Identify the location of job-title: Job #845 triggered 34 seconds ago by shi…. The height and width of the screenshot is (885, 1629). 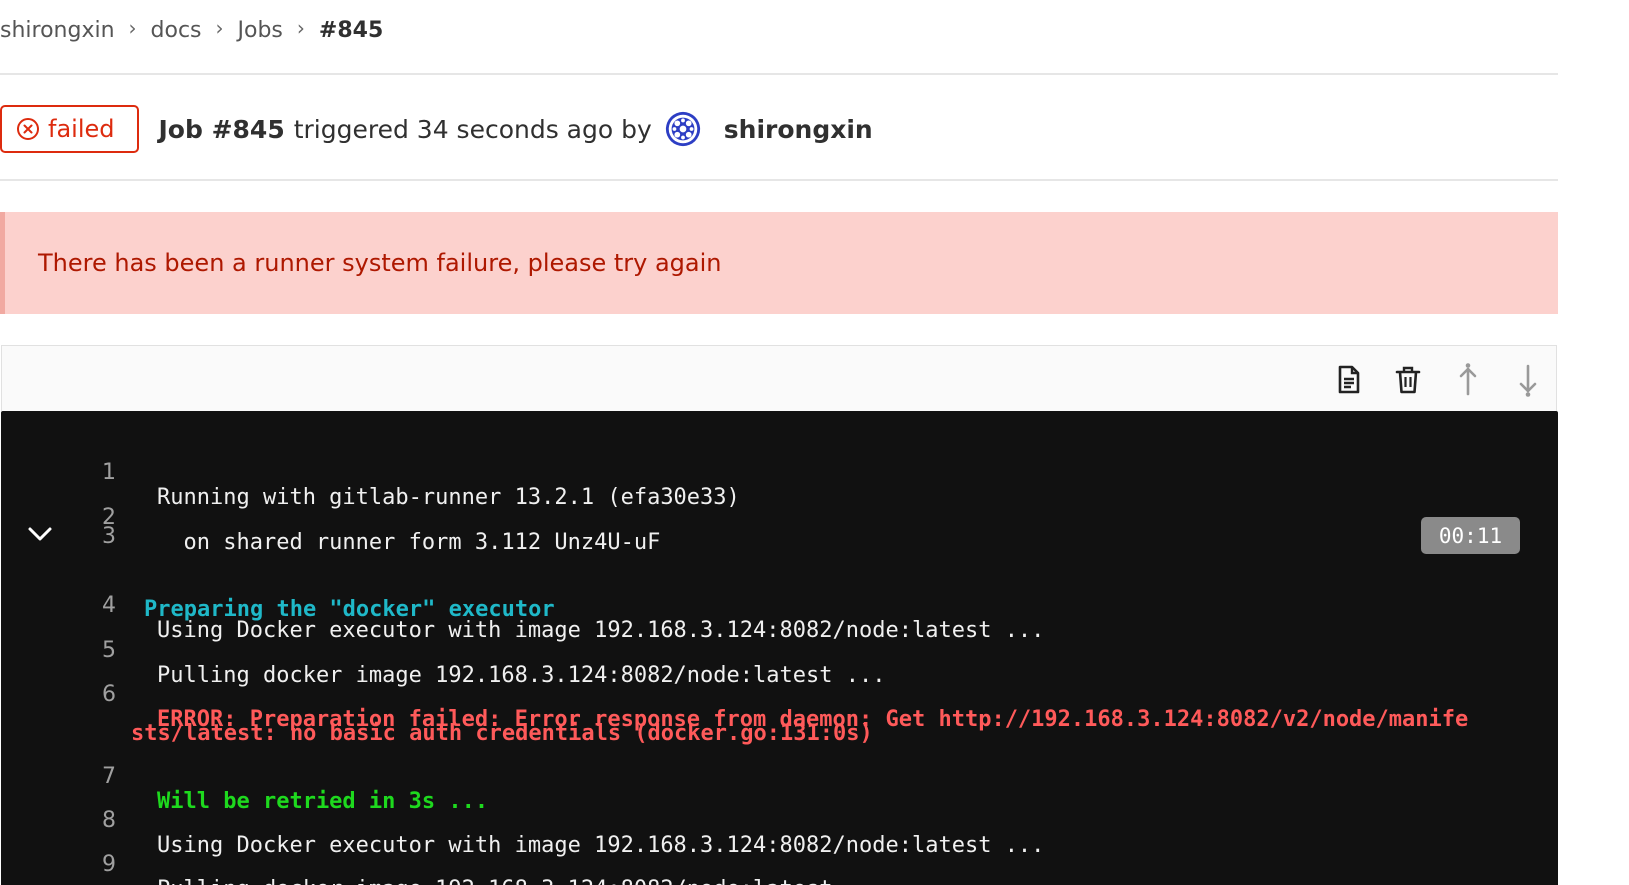
(516, 129).